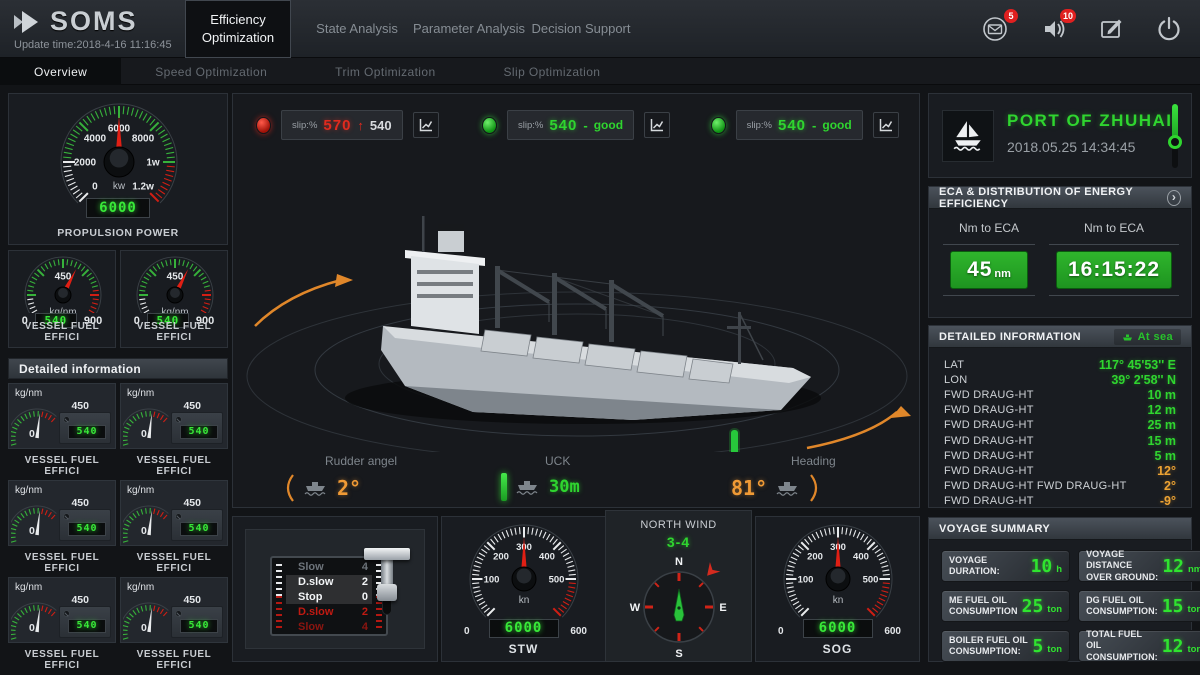 This screenshot has height=675, width=1200. What do you see at coordinates (837, 628) in the screenshot?
I see `sog-readout: 6000` at bounding box center [837, 628].